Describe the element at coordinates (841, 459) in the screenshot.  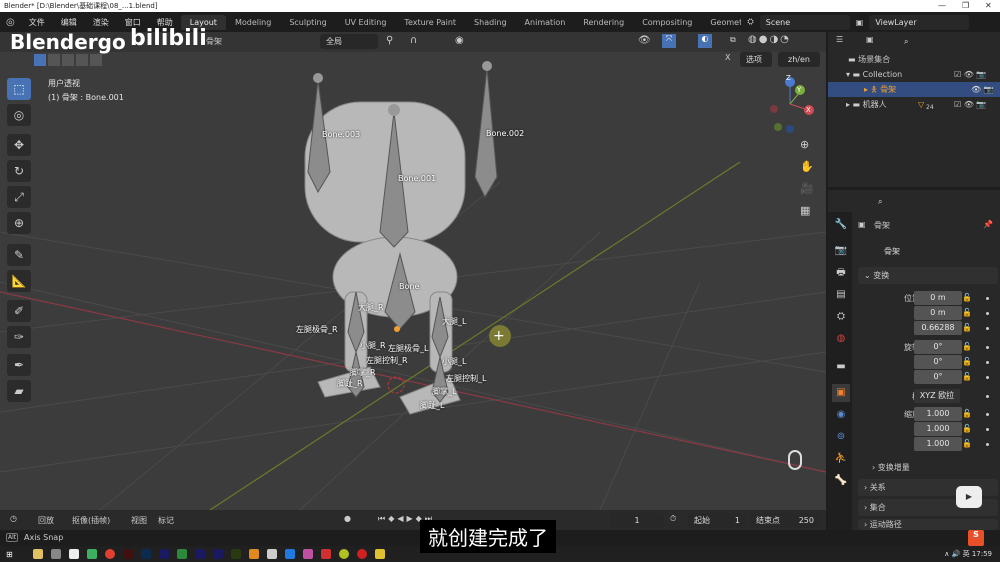
I see `armature-data-tab-icon: ⛹` at that location.